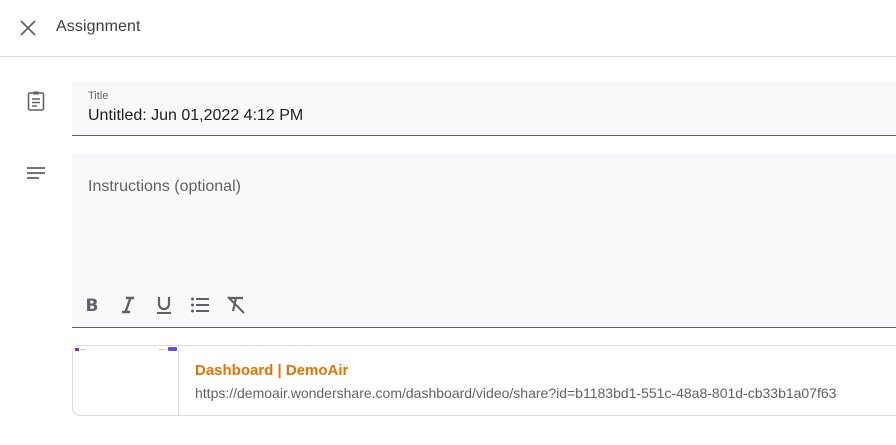 The width and height of the screenshot is (896, 445). I want to click on instructions-input: Instructions (optional), so click(164, 187).